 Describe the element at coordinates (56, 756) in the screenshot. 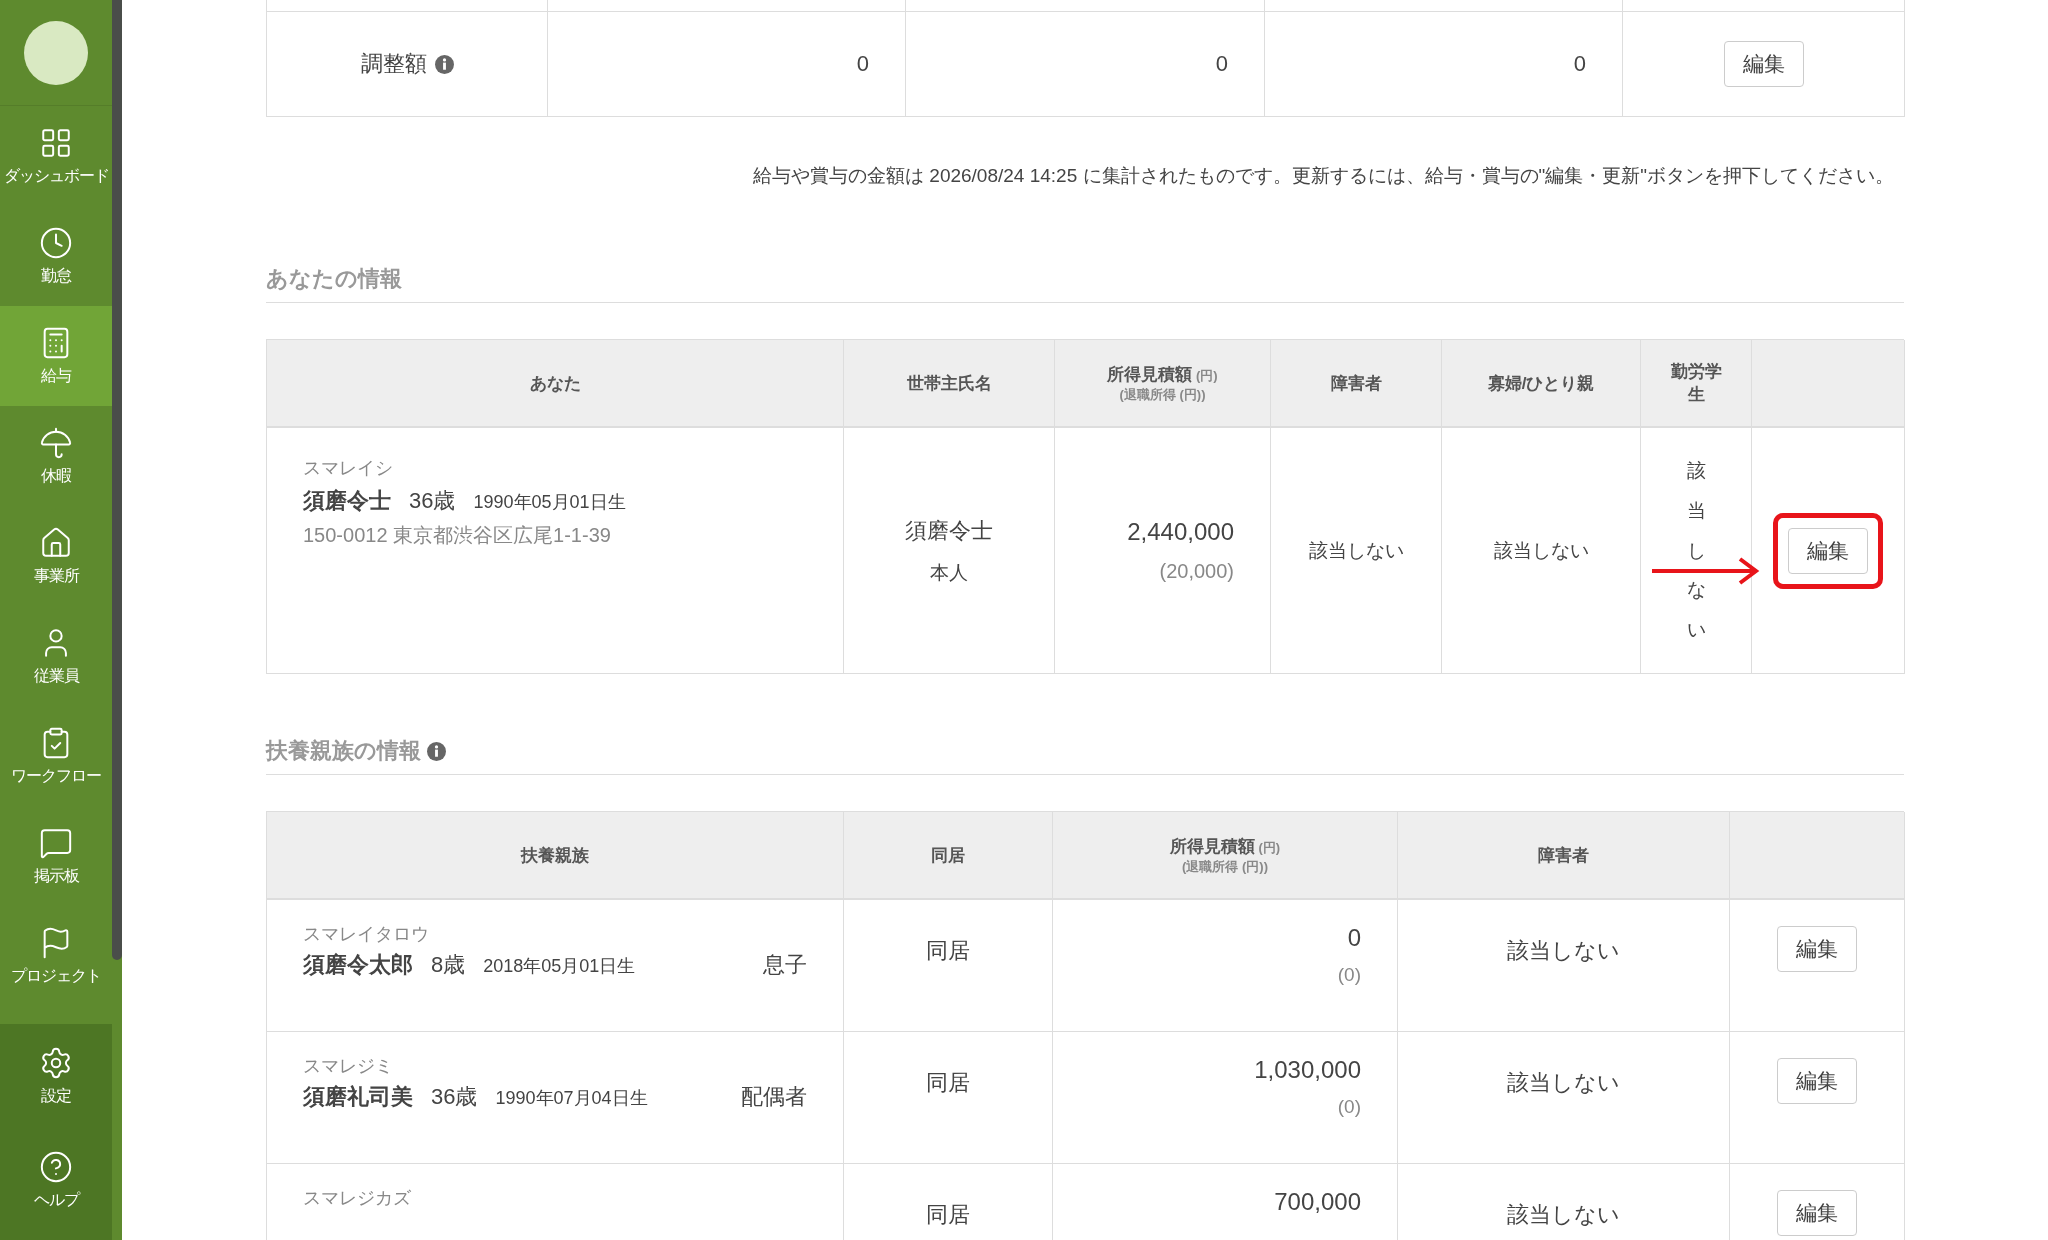

I see `sidebar-item: ワークフロー` at that location.